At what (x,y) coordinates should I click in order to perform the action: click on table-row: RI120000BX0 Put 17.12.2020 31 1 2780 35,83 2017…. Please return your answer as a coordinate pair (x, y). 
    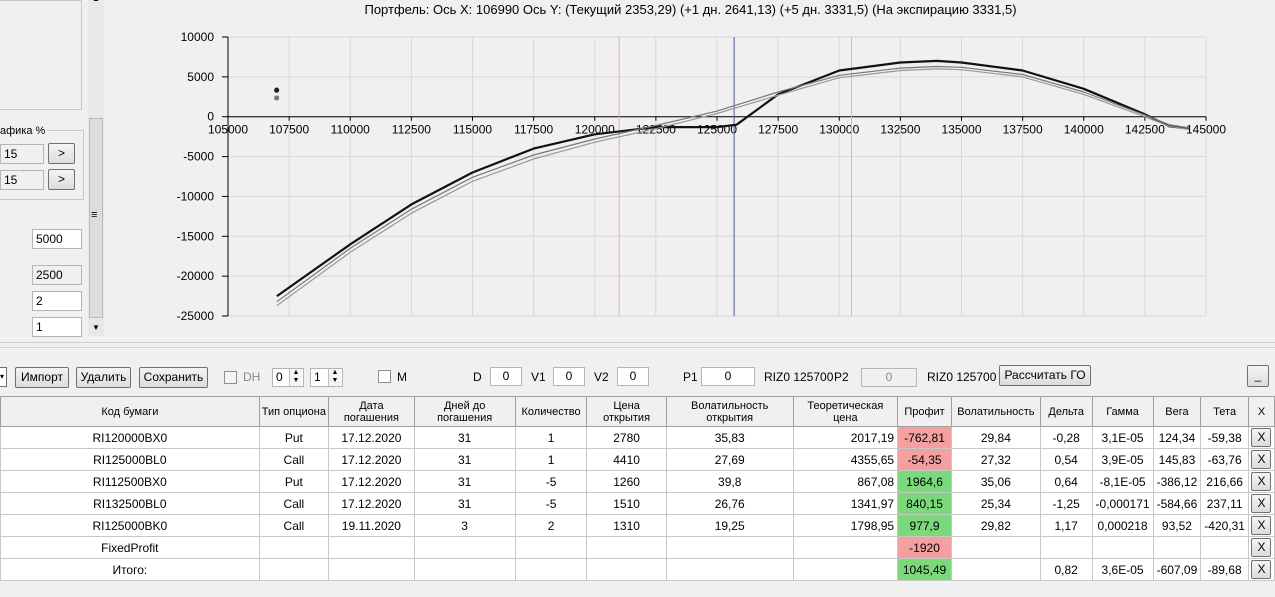
    Looking at the image, I should click on (637, 437).